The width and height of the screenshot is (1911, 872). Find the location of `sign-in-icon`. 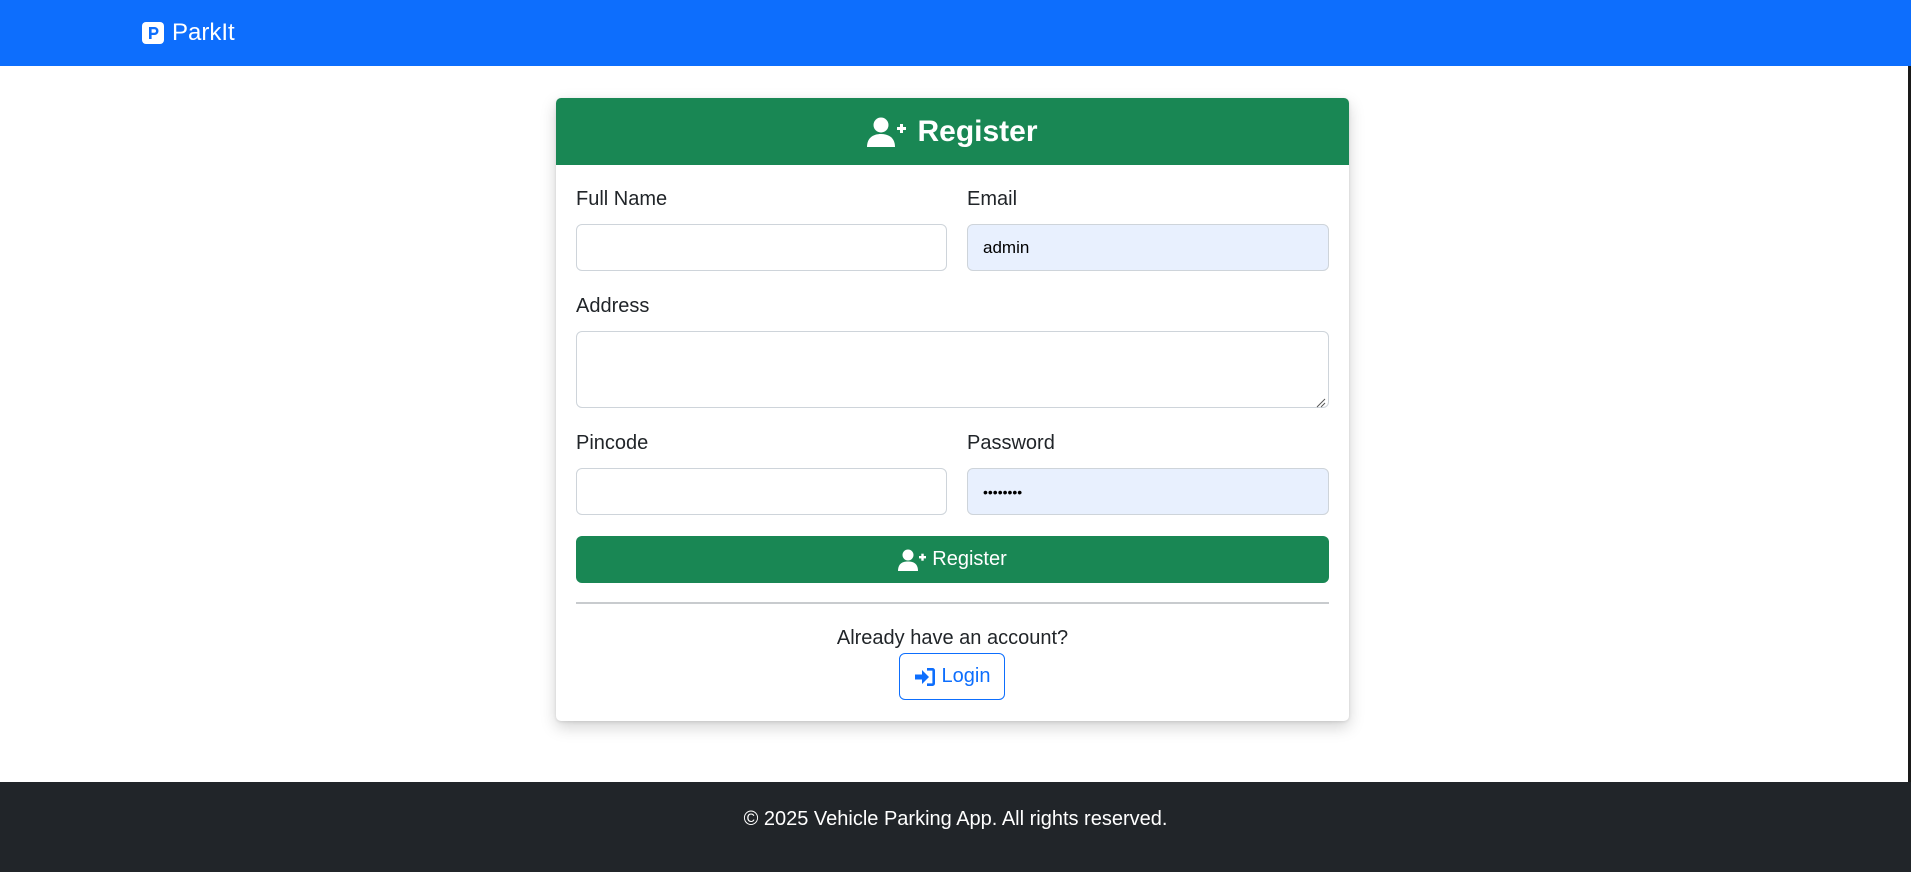

sign-in-icon is located at coordinates (925, 677).